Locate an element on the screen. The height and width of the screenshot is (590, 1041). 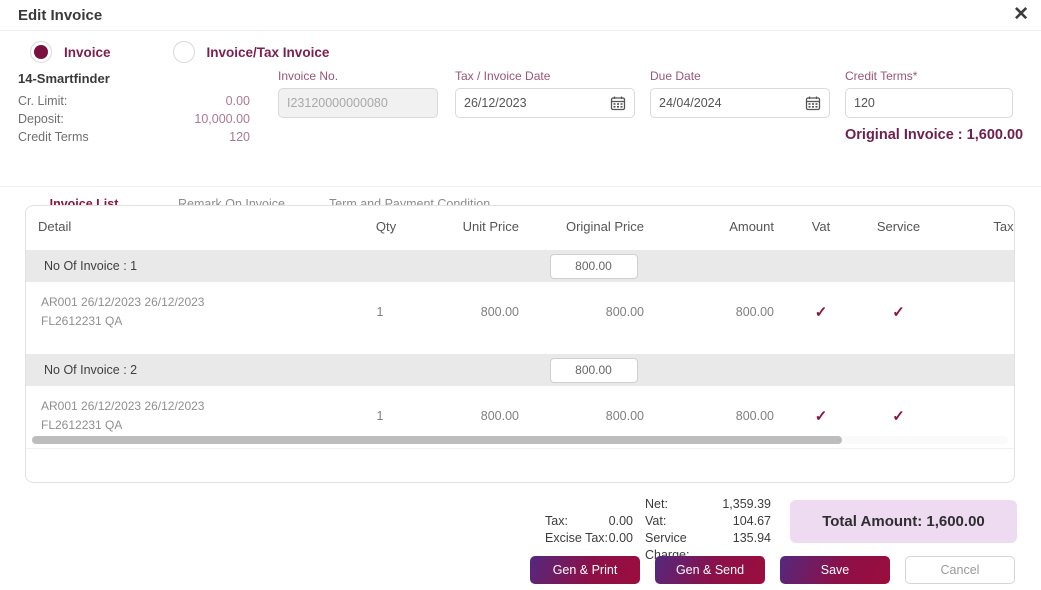
total-amount-badge: Total Amount: 1,600.00 is located at coordinates (903, 521).